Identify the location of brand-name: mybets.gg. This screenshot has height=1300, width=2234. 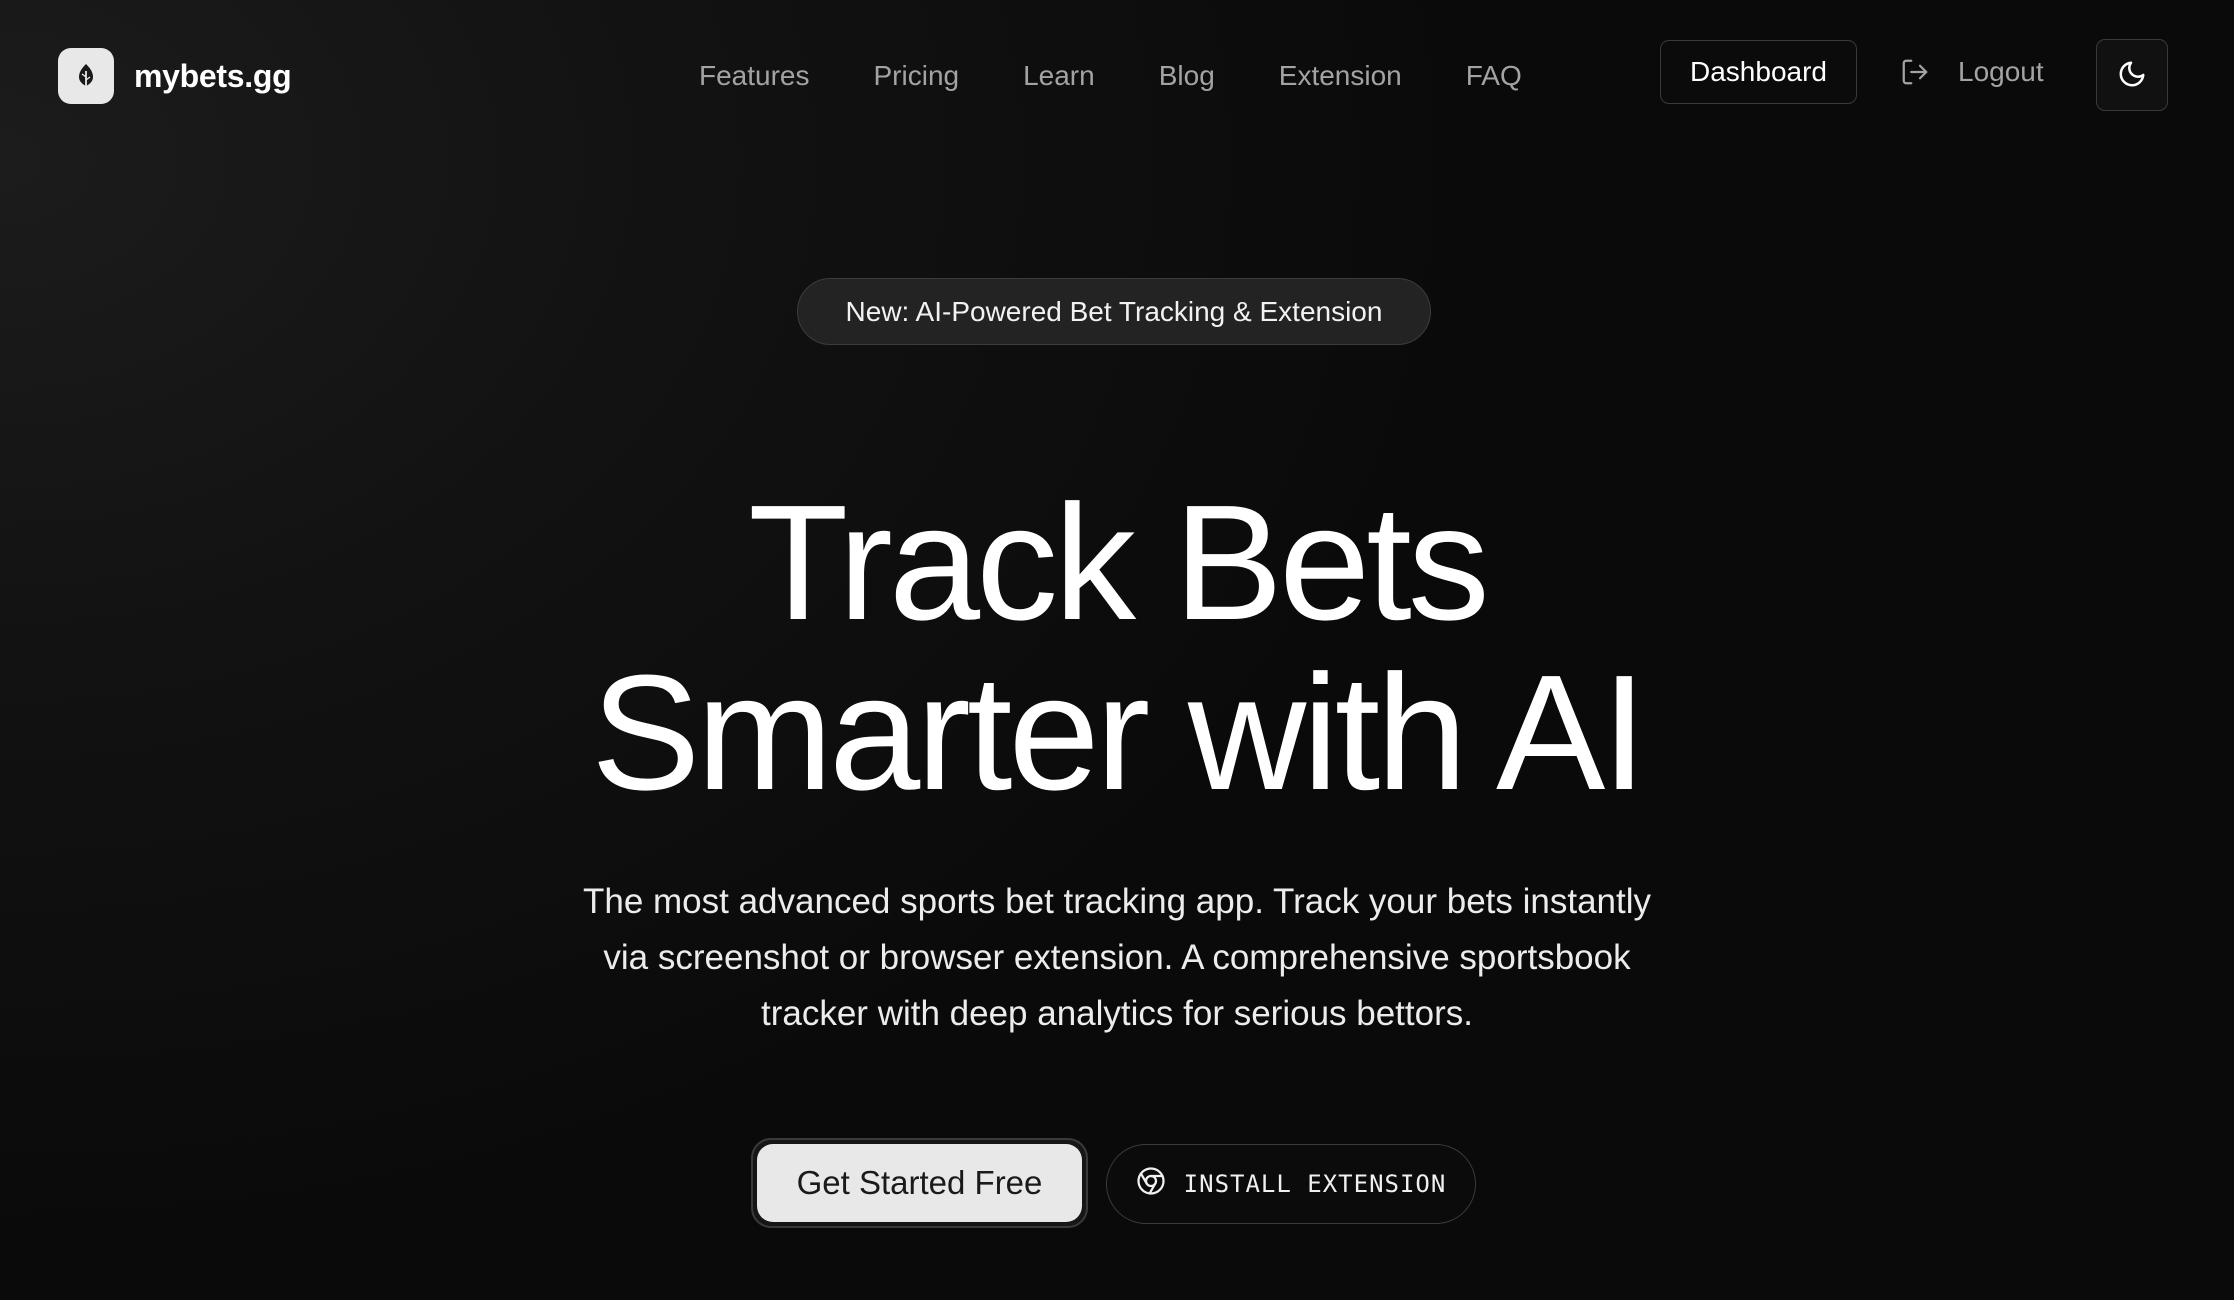
(213, 75).